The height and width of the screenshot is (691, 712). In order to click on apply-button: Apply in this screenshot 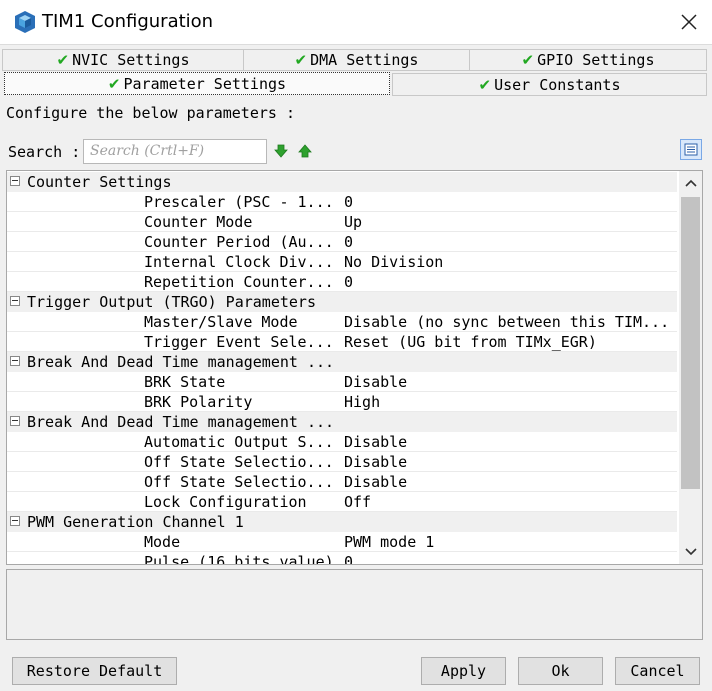, I will do `click(463, 671)`.